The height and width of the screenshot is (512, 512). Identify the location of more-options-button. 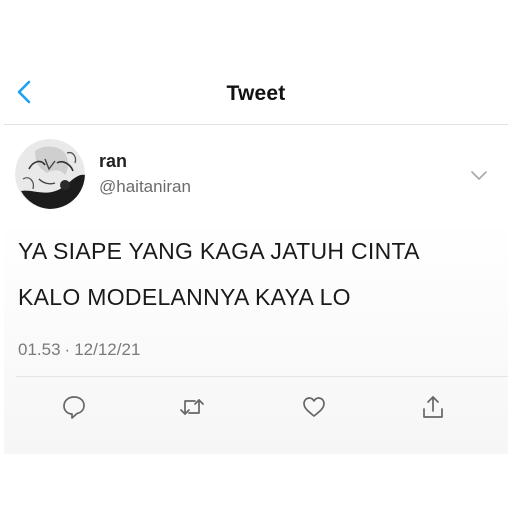
(479, 175).